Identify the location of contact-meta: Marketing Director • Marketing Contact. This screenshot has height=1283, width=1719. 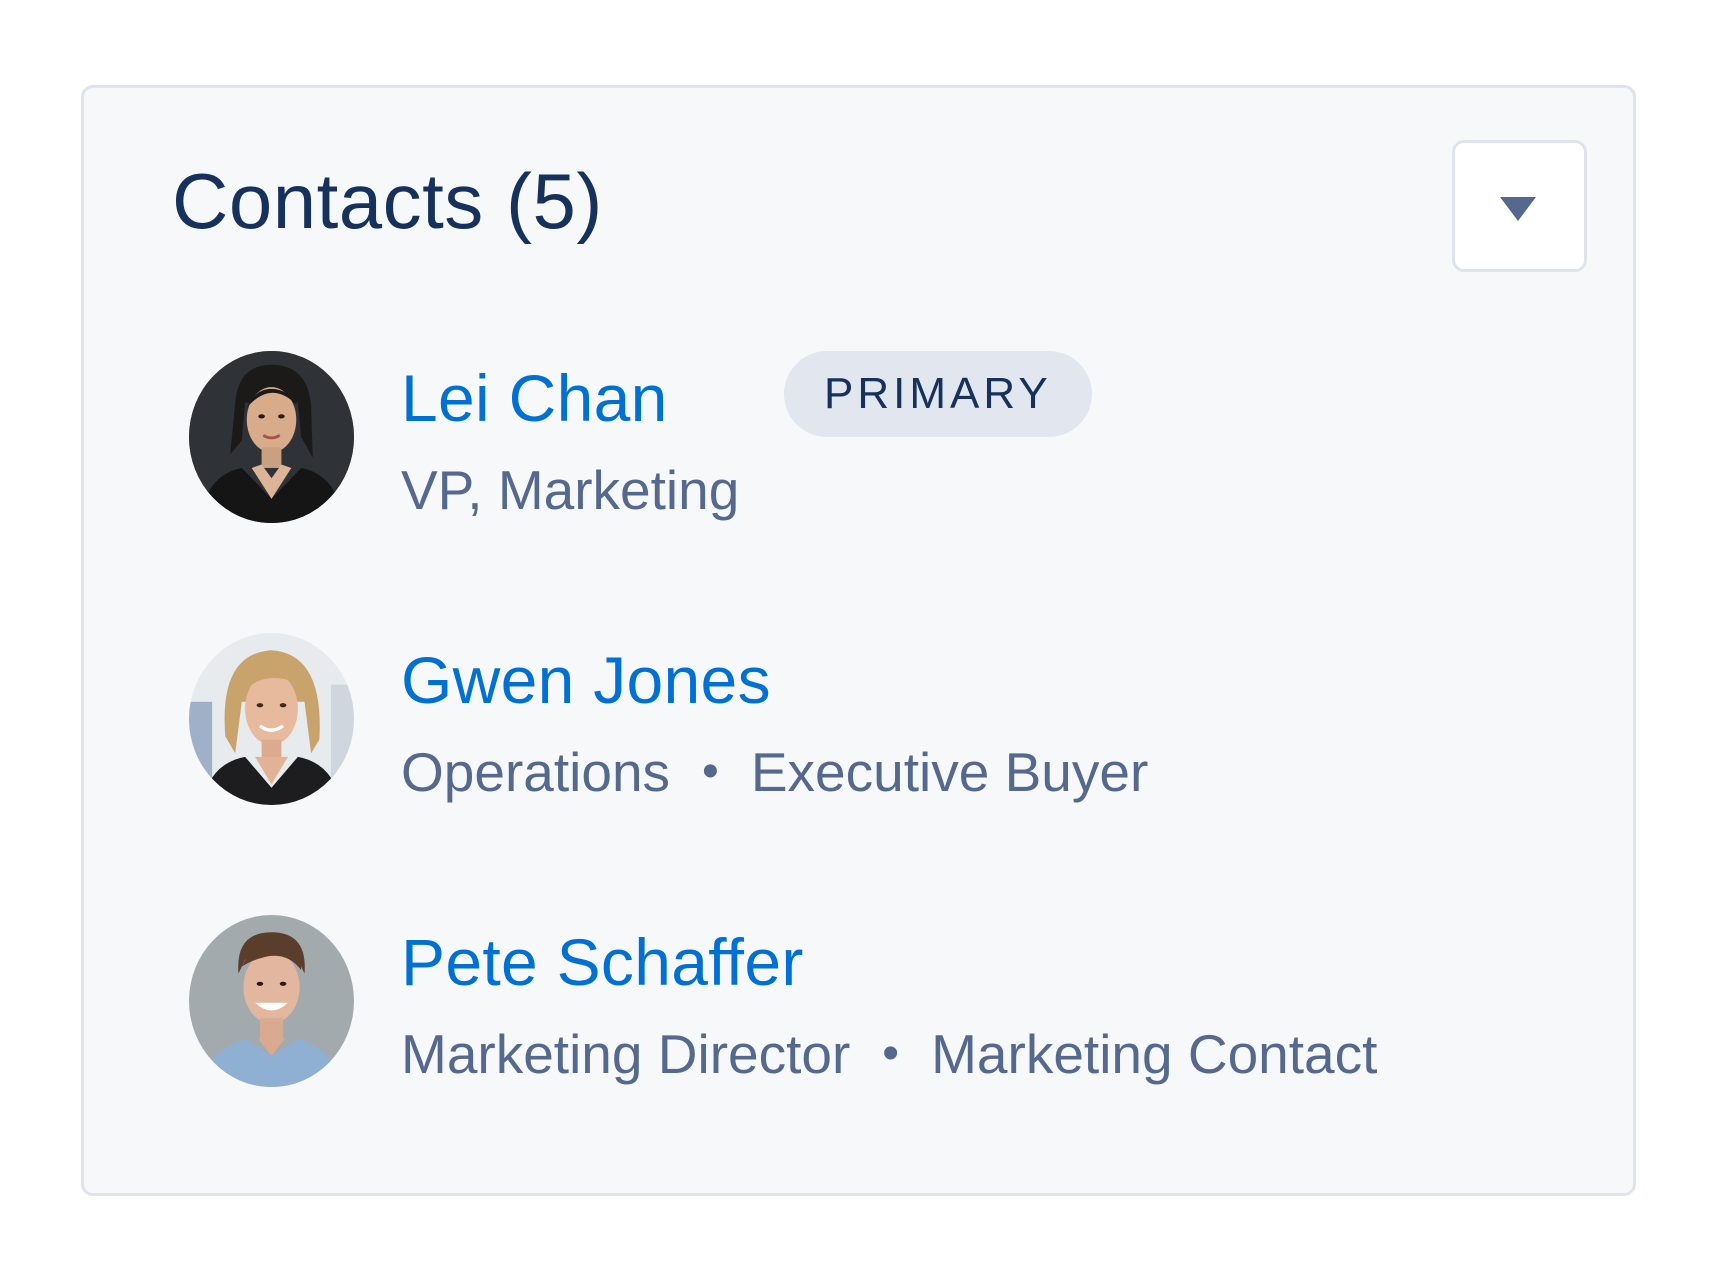
(889, 1054).